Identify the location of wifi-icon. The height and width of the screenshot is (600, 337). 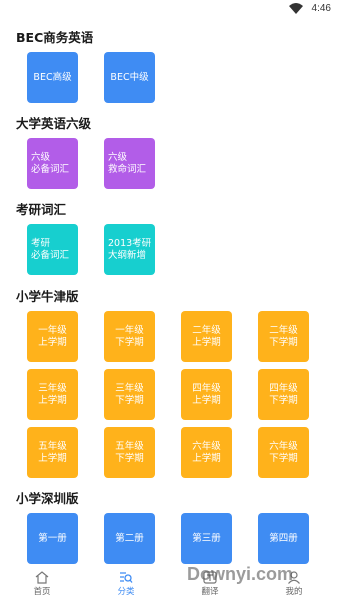
(296, 8).